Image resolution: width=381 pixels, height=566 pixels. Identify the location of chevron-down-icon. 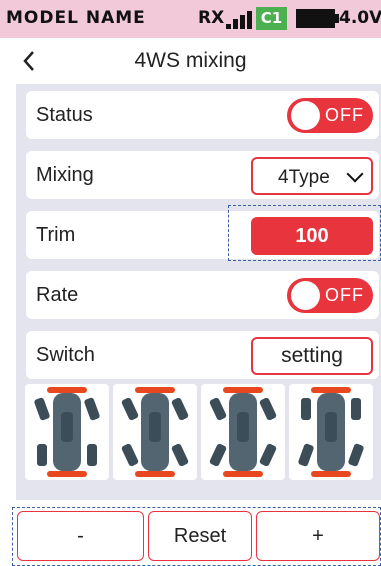
(355, 174).